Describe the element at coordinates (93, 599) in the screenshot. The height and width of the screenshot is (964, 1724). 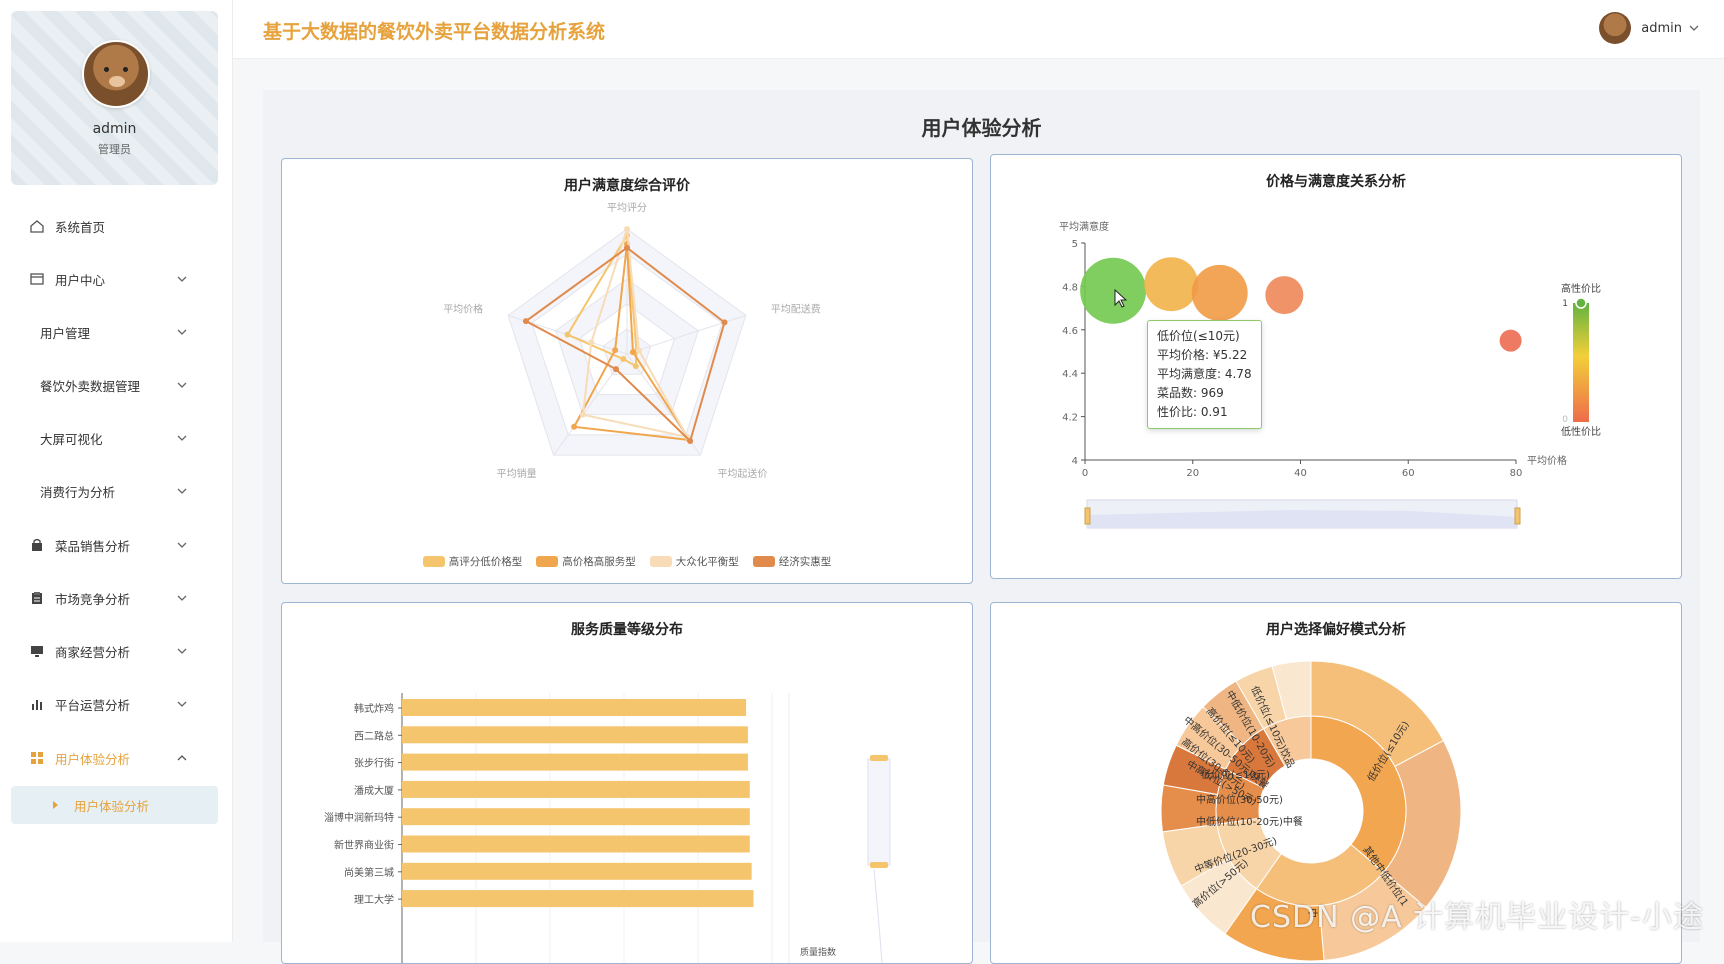
I see `sidebar-item-label: 市场竞争分析` at that location.